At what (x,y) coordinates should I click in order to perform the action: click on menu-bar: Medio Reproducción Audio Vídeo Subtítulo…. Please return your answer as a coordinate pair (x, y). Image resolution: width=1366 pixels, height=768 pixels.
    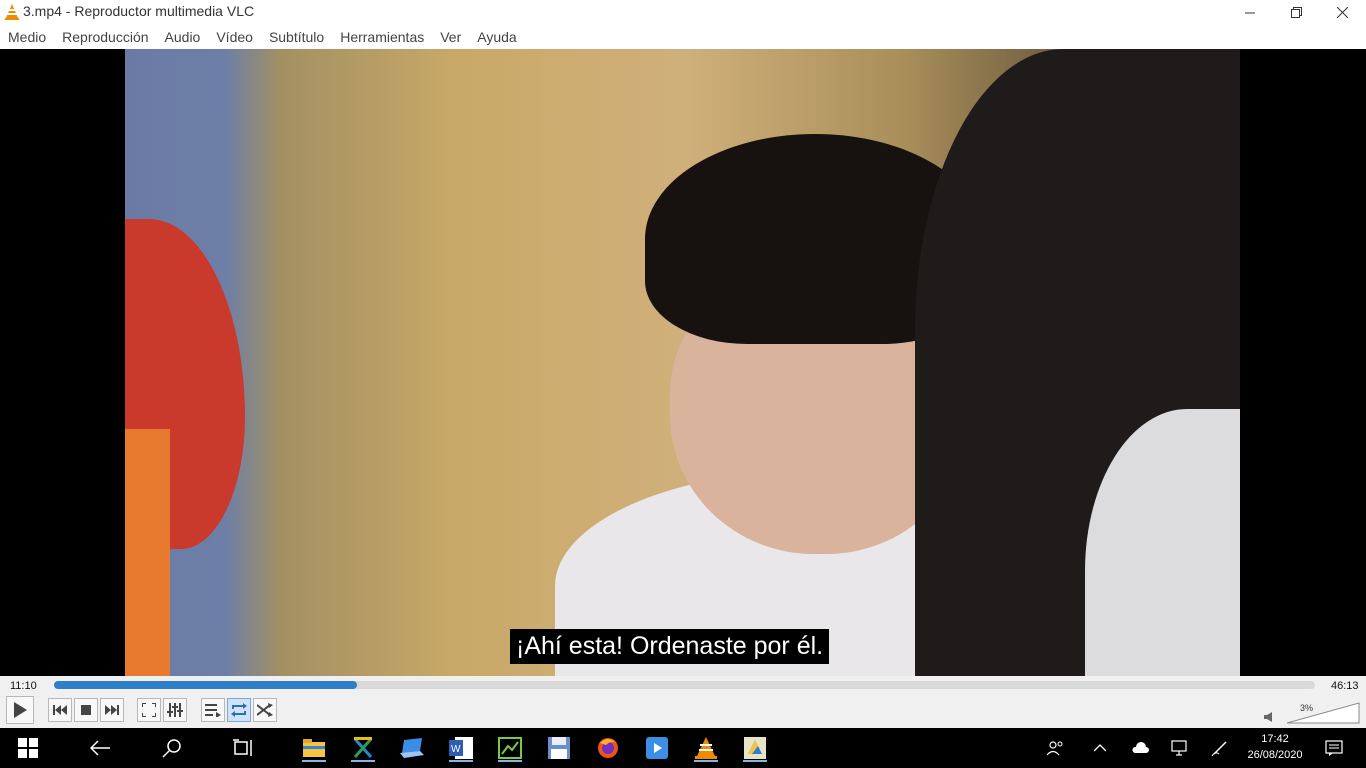
    Looking at the image, I should click on (683, 37).